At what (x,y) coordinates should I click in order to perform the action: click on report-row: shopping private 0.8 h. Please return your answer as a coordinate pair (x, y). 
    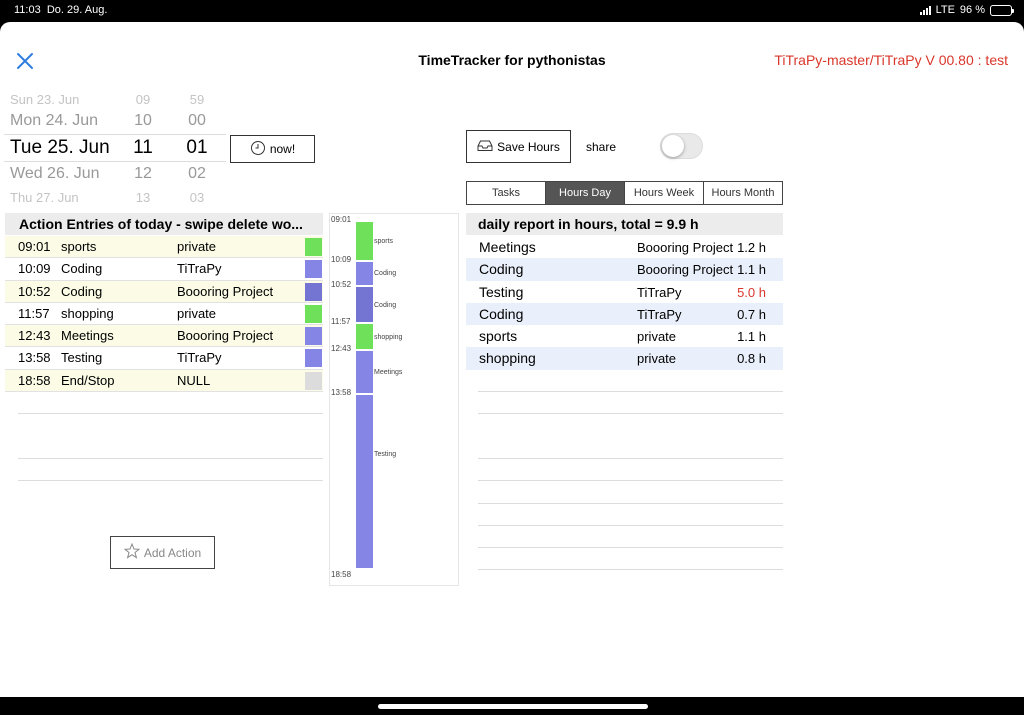
    Looking at the image, I should click on (624, 358).